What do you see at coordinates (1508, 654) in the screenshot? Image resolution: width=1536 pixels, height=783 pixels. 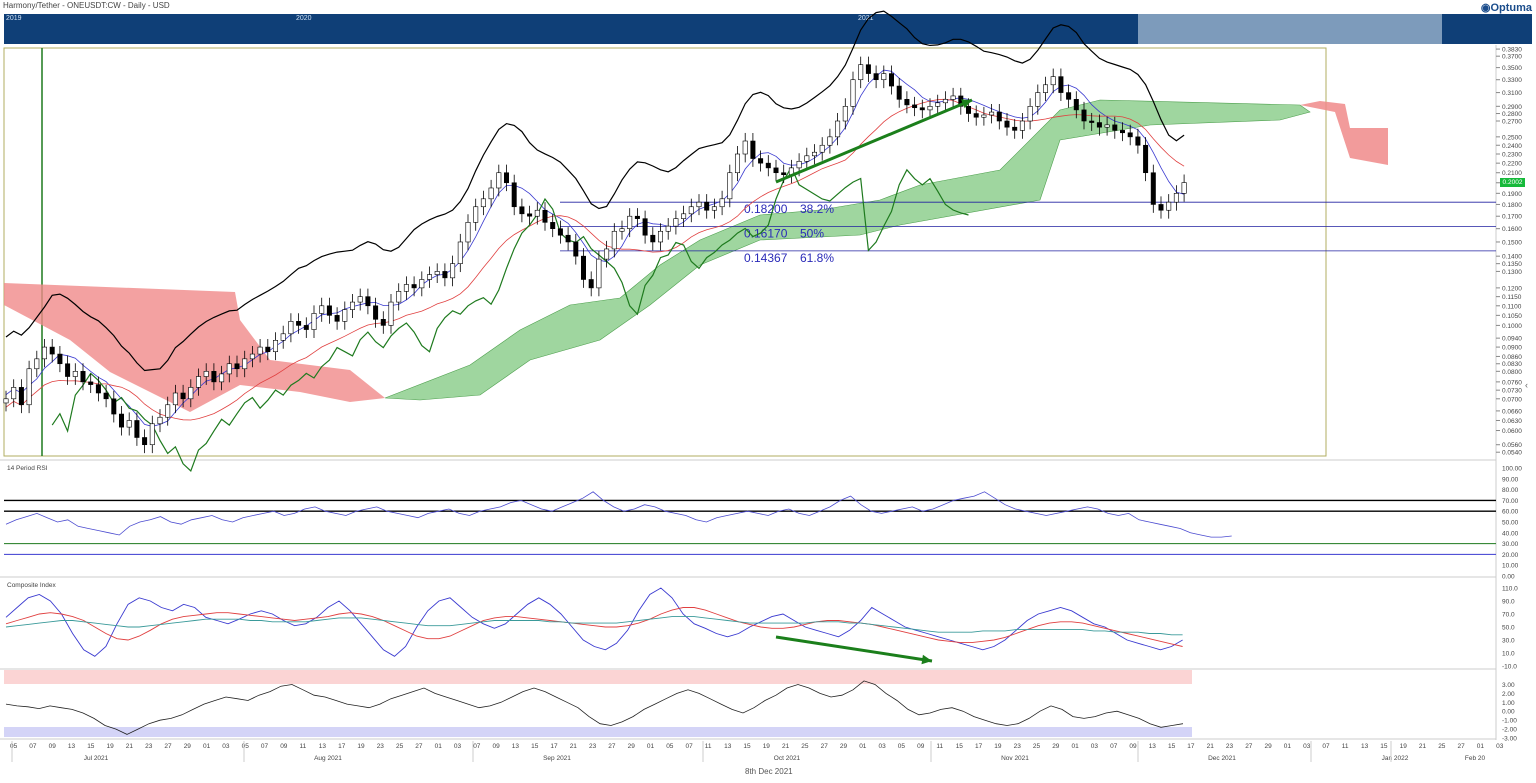 I see `composite-axis-label: 10.0` at bounding box center [1508, 654].